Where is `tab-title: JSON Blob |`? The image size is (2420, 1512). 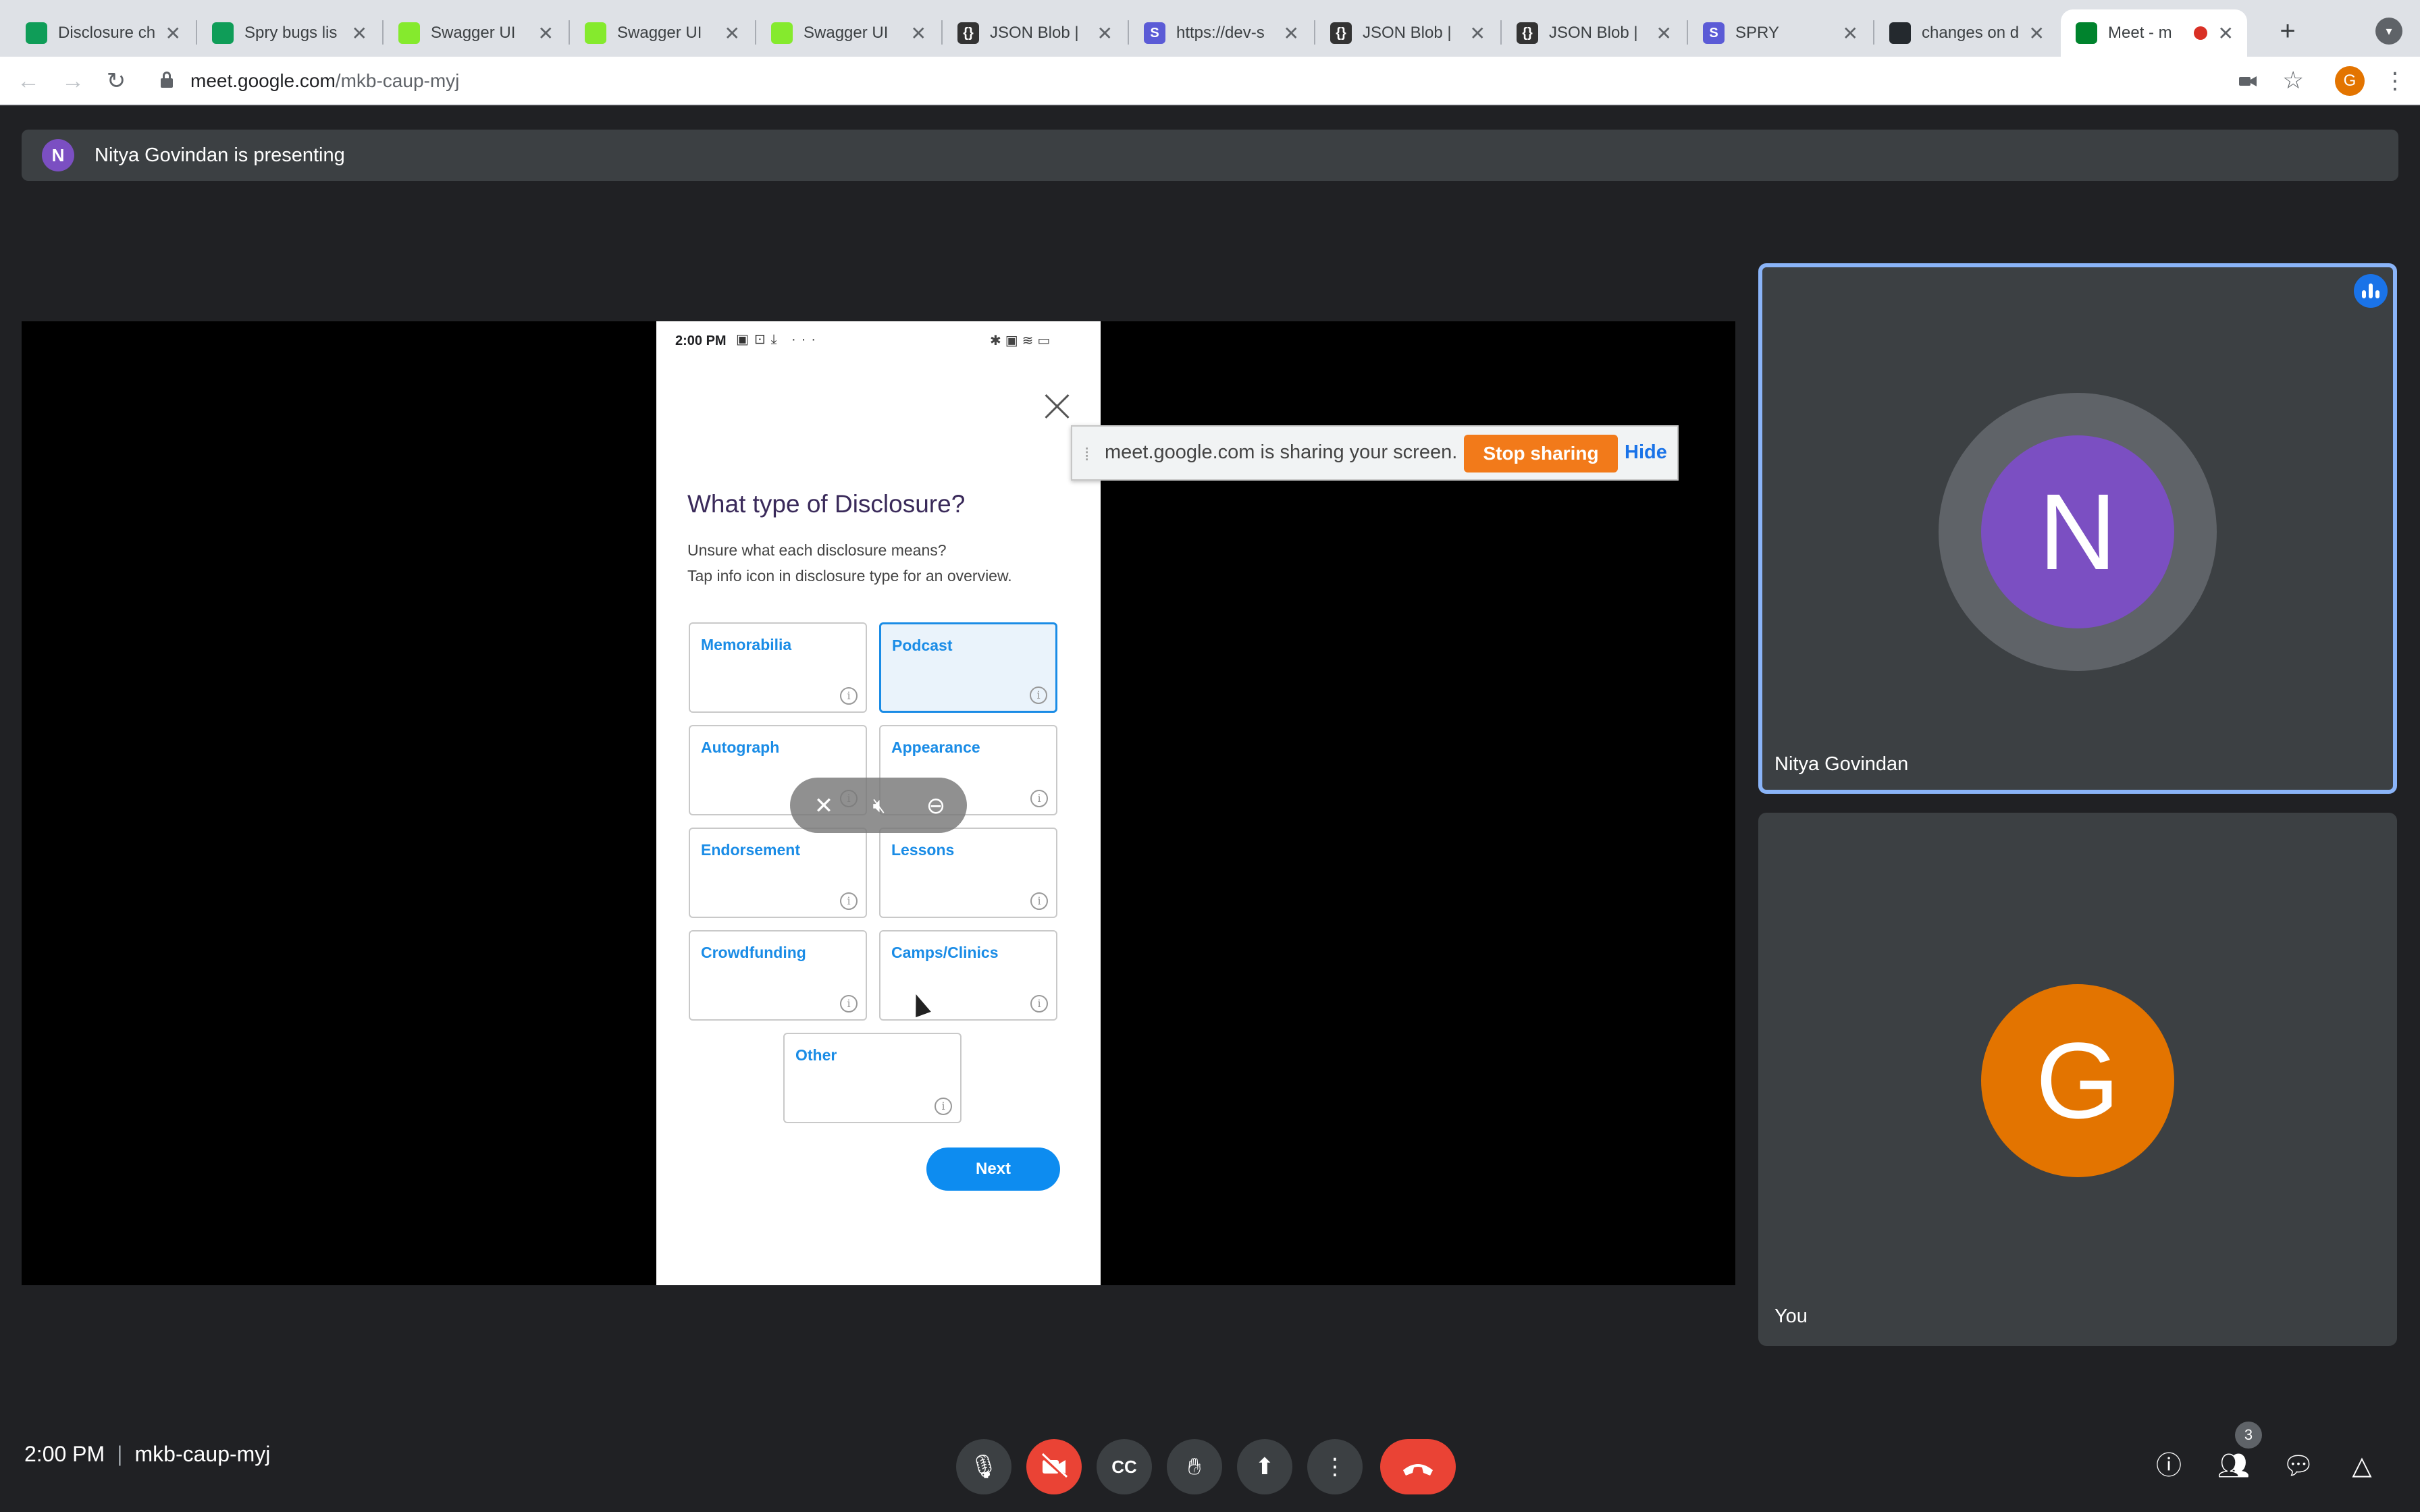 tab-title: JSON Blob | is located at coordinates (1593, 33).